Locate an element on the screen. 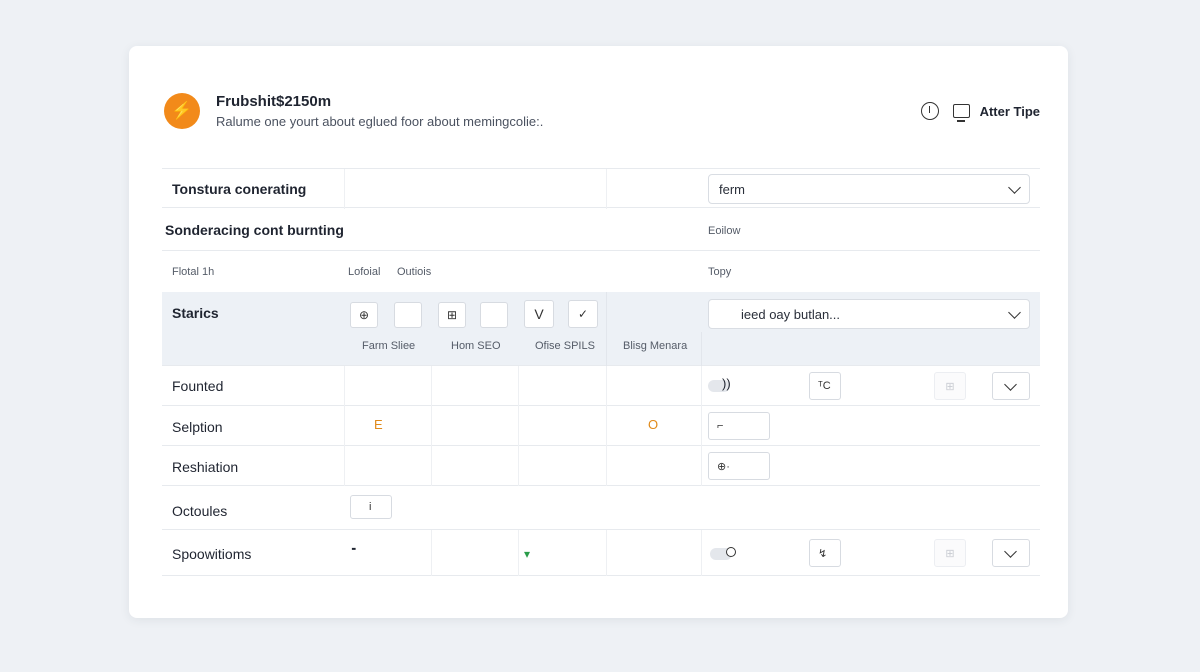 The width and height of the screenshot is (1200, 672). column-header: Farm Sliee is located at coordinates (389, 346).